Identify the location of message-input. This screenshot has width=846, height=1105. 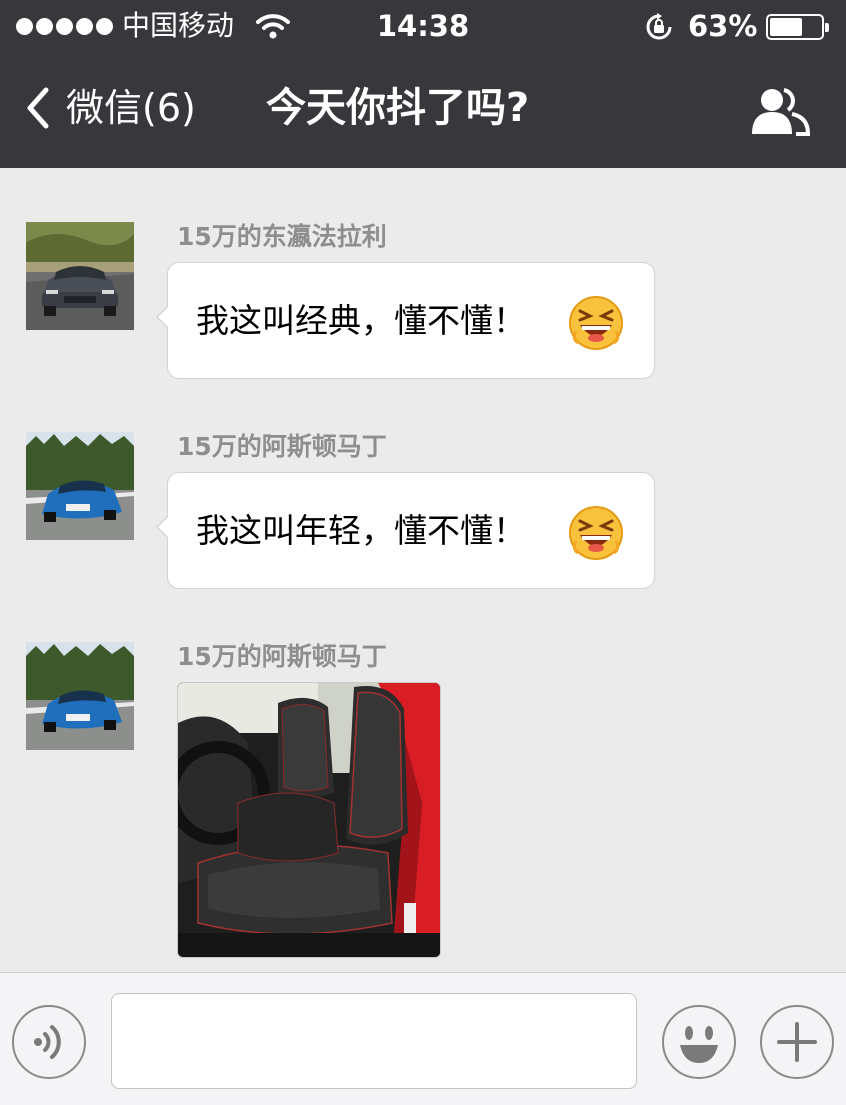
(374, 1041).